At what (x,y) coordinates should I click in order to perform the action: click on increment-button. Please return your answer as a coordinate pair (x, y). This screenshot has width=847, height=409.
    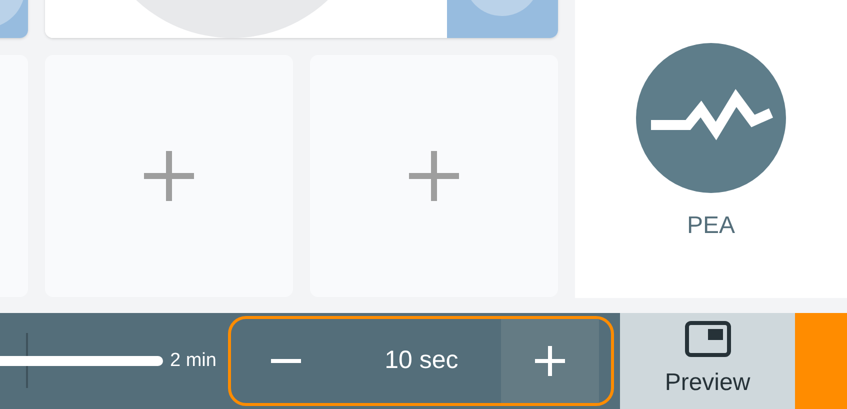
    Looking at the image, I should click on (550, 361).